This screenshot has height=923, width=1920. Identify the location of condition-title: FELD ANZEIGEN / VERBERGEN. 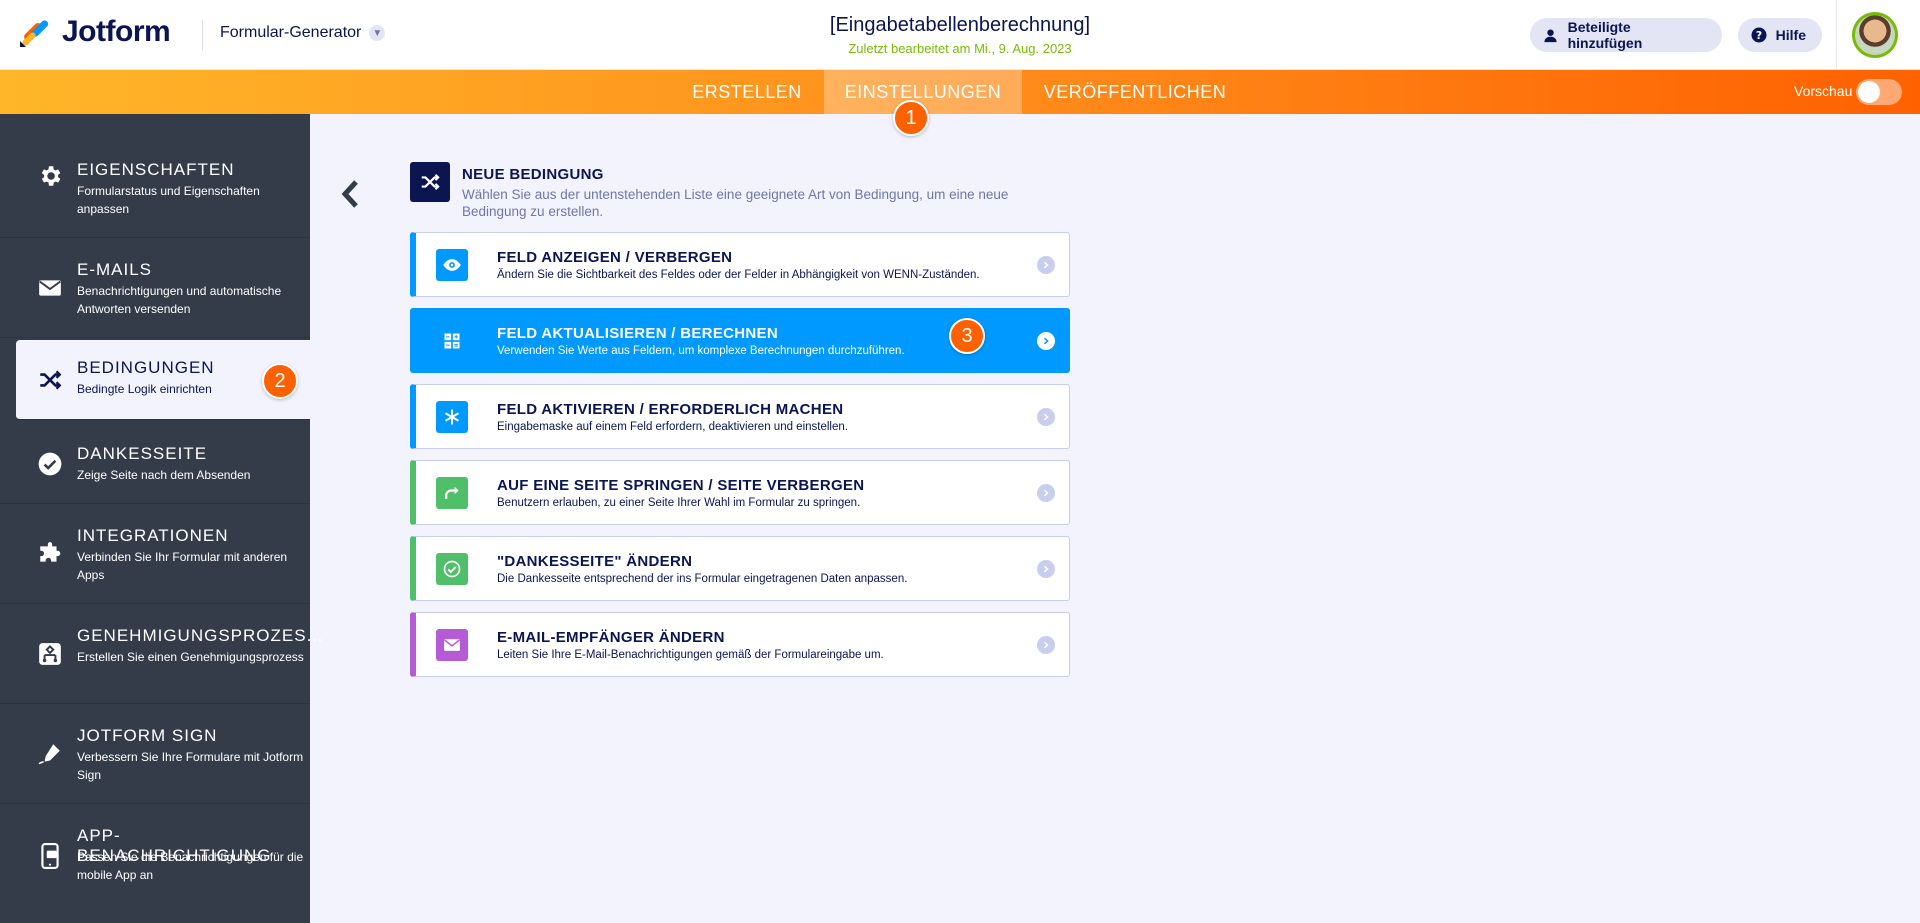
(615, 257).